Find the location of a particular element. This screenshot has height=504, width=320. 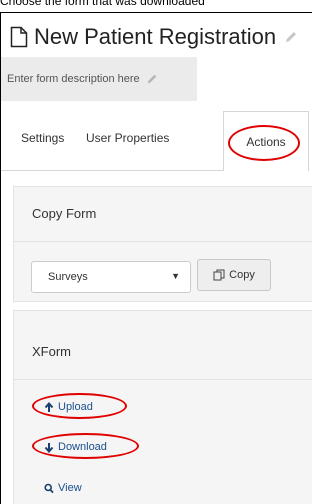

page-title: New Patient Registration is located at coordinates (155, 36).